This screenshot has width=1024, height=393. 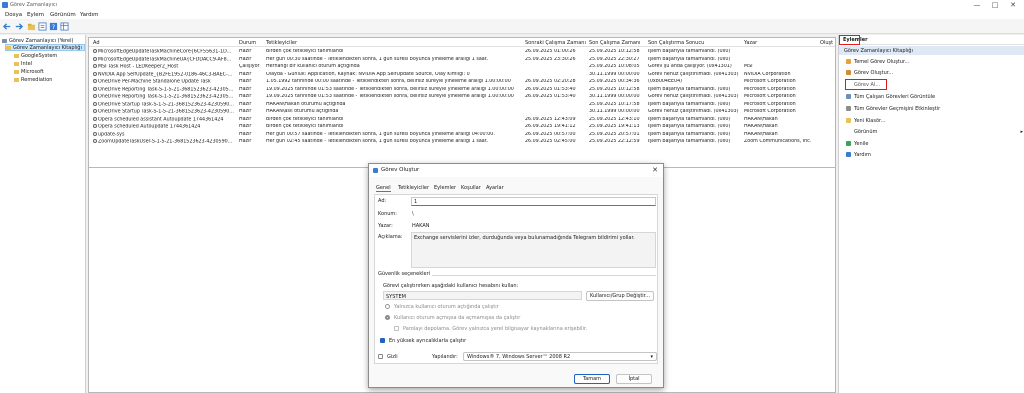 What do you see at coordinates (676, 43) in the screenshot?
I see `col-last-result: Son Çalıştırma Sonucu` at bounding box center [676, 43].